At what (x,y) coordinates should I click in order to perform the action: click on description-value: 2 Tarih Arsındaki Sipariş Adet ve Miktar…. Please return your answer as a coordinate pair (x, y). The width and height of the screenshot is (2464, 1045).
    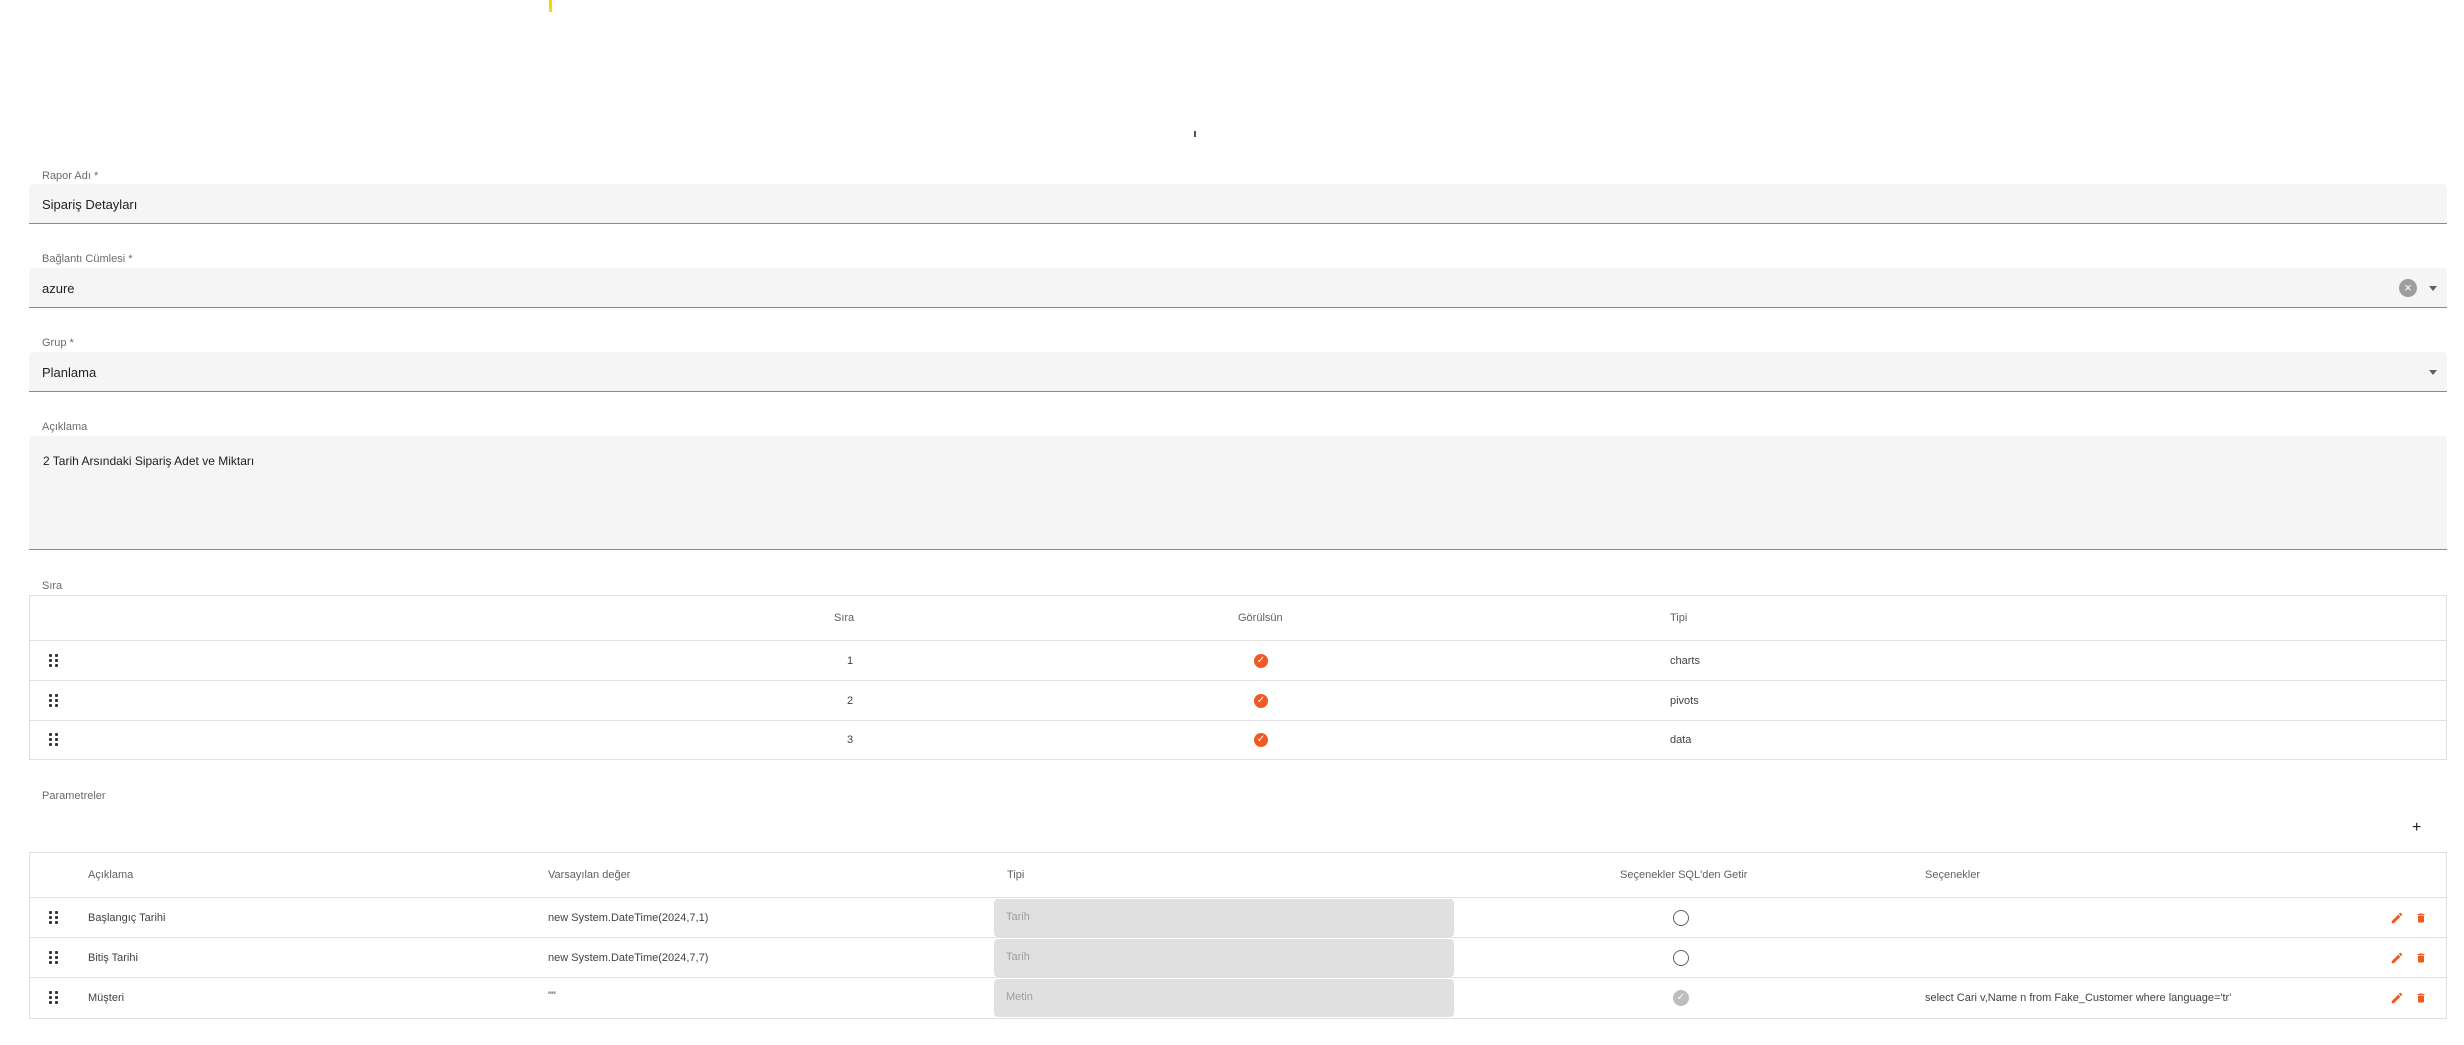
    Looking at the image, I should click on (149, 461).